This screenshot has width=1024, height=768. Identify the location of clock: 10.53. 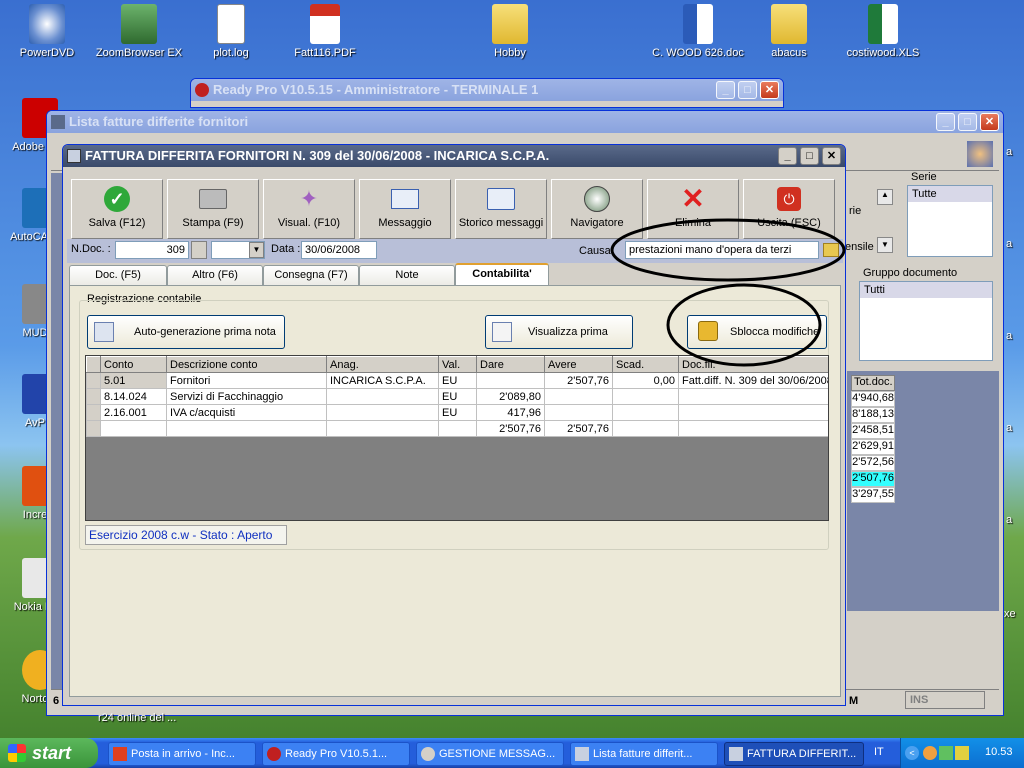
(999, 752).